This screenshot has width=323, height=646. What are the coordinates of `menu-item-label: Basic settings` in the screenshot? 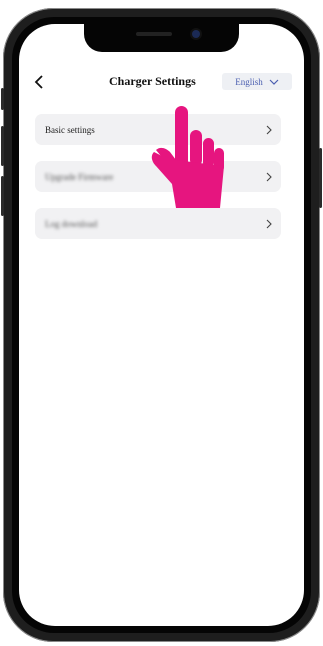 It's located at (70, 129).